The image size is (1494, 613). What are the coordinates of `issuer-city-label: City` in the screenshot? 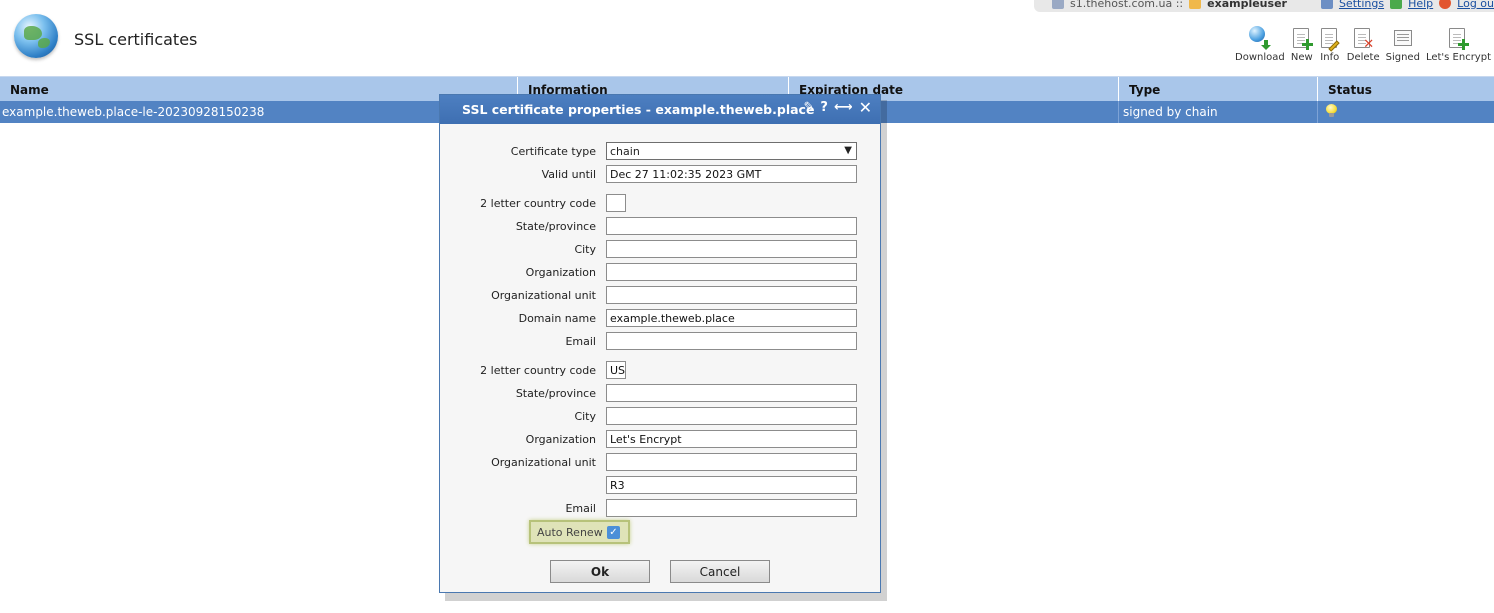 It's located at (585, 416).